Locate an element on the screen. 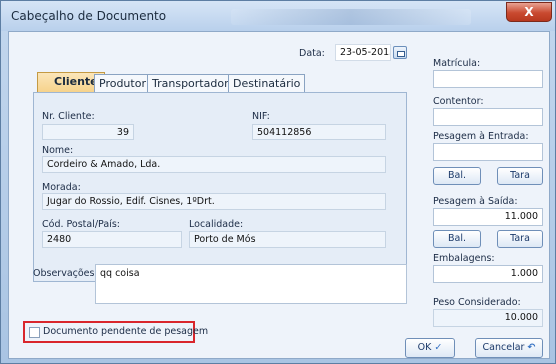 The image size is (556, 364). contentor-label: Contentor: is located at coordinates (458, 101).